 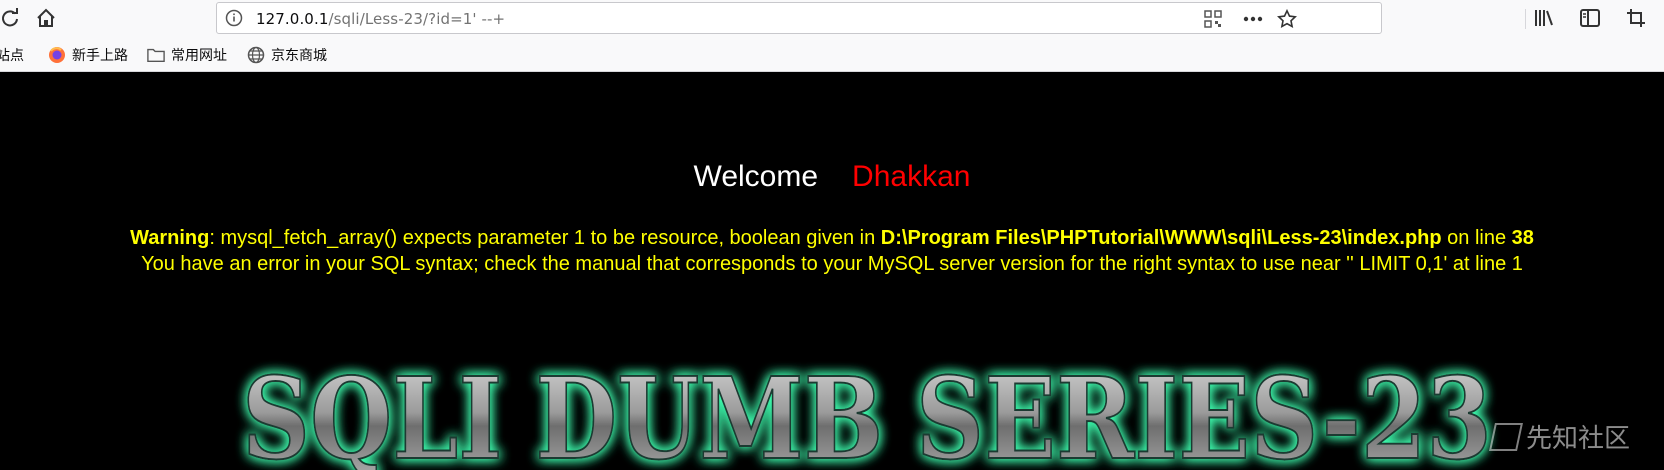 I want to click on welcome-line: Welcome Dhakkan, so click(x=832, y=177).